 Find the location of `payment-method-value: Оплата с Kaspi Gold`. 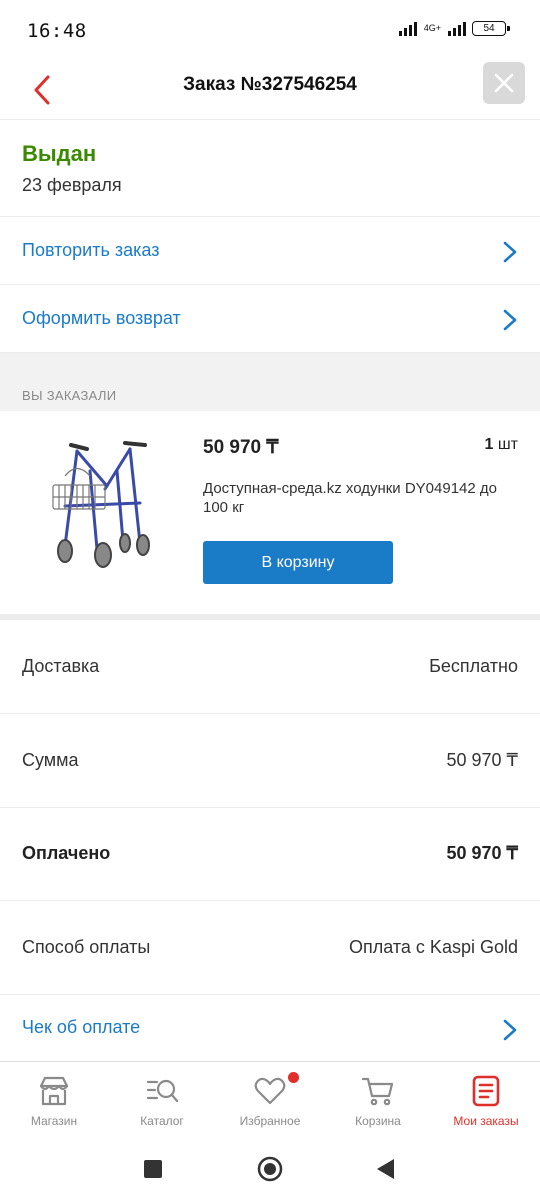

payment-method-value: Оплата с Kaspi Gold is located at coordinates (433, 947).